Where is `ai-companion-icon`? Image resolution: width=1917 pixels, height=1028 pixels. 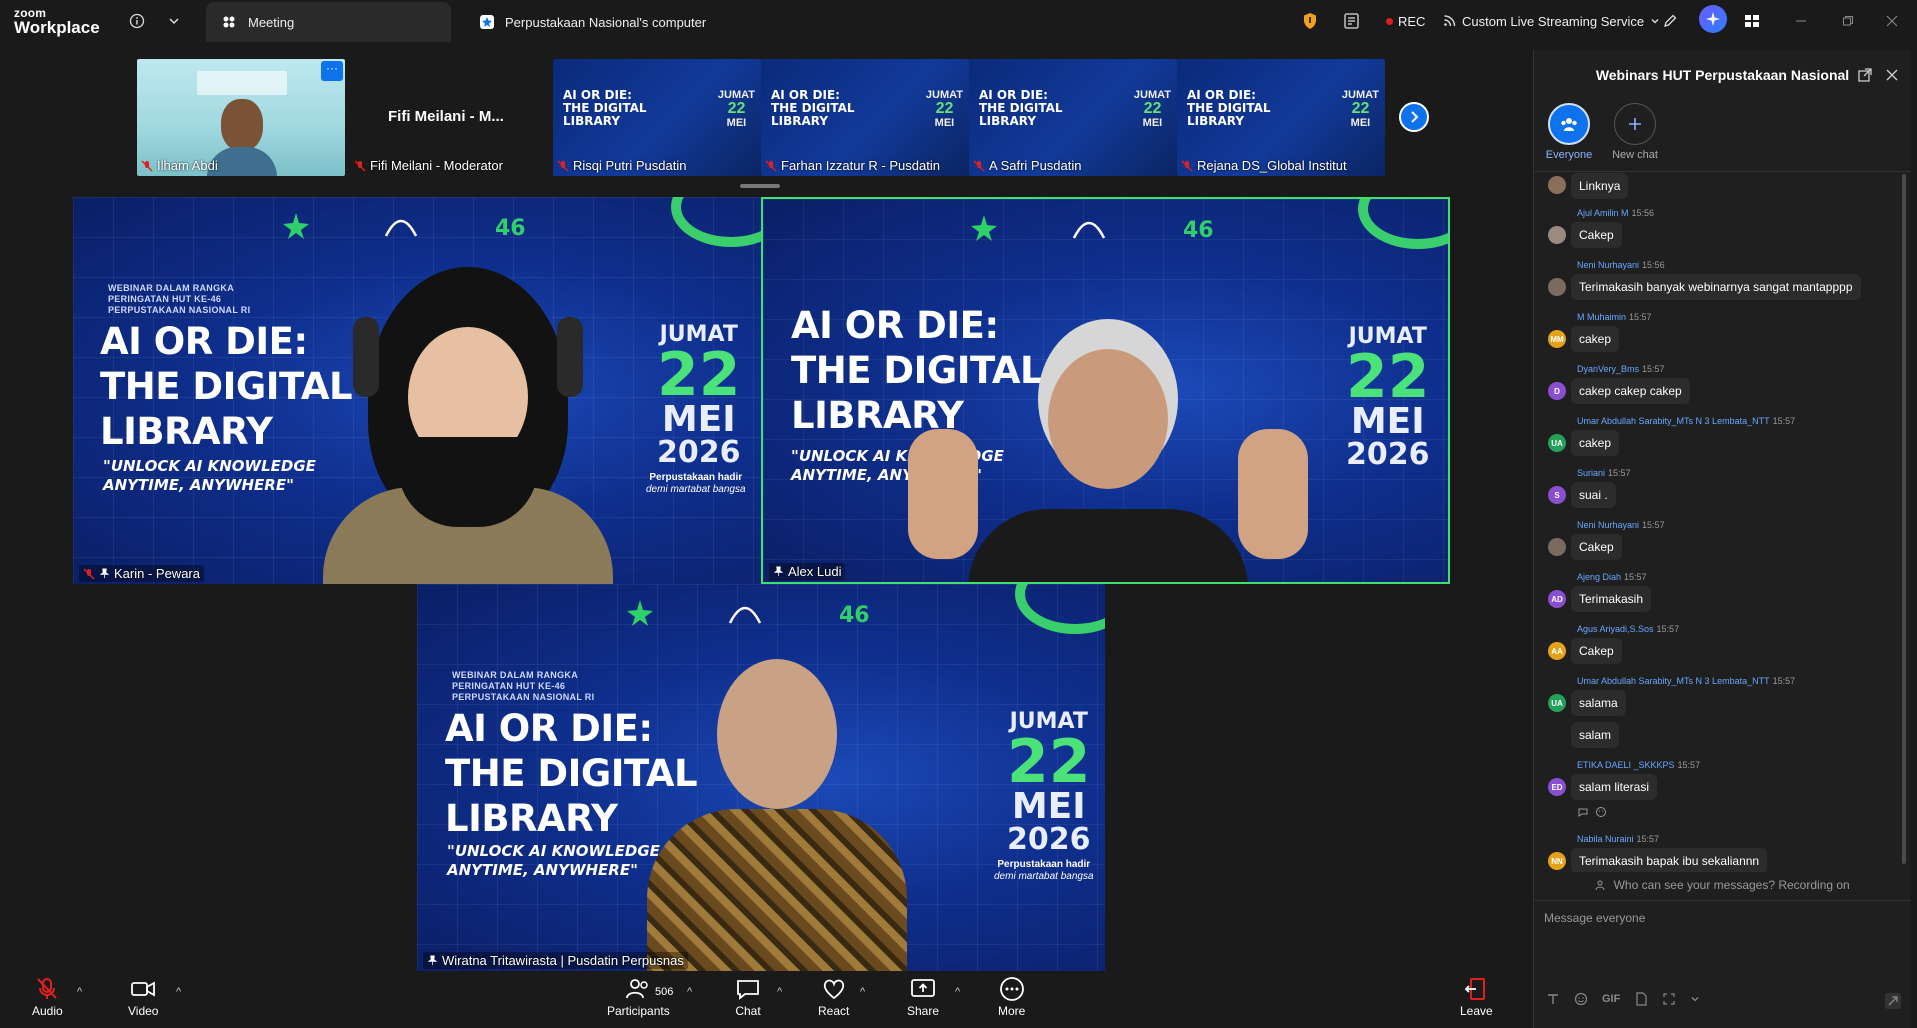 ai-companion-icon is located at coordinates (1713, 19).